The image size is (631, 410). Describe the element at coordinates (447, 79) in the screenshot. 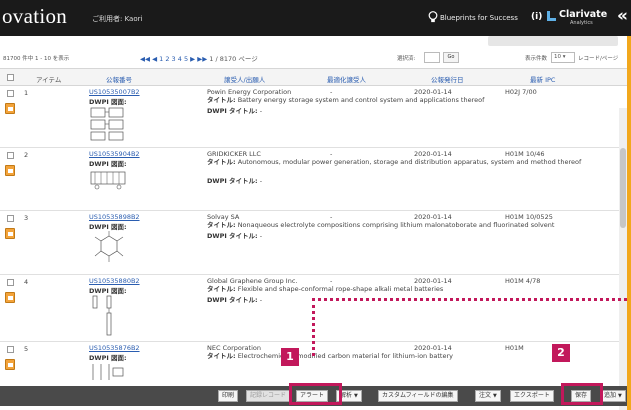

I see `col-pubdate: 公報発行日` at that location.